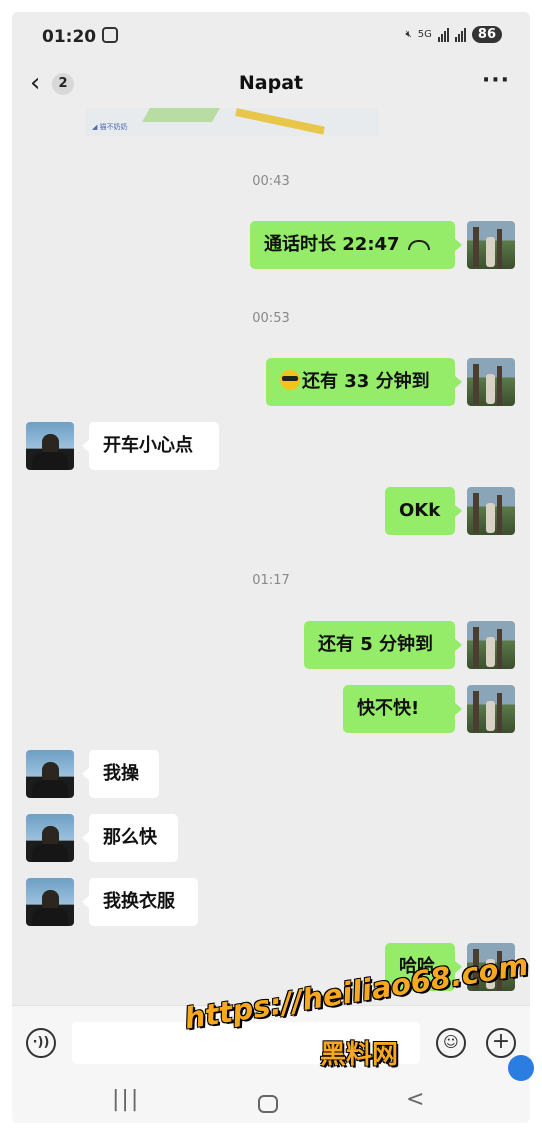 This screenshot has height=1135, width=542. Describe the element at coordinates (415, 1099) in the screenshot. I see `back-icon: <` at that location.